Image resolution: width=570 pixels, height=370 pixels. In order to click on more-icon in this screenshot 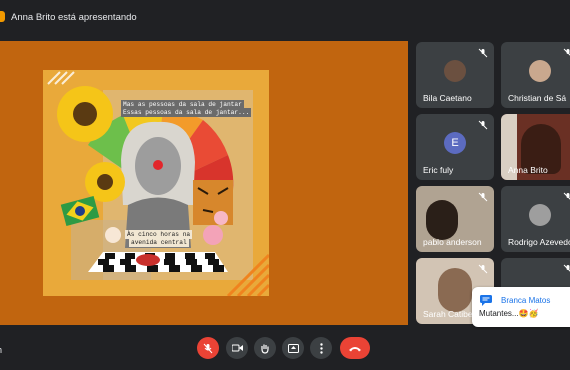, I will do `click(321, 348)`.